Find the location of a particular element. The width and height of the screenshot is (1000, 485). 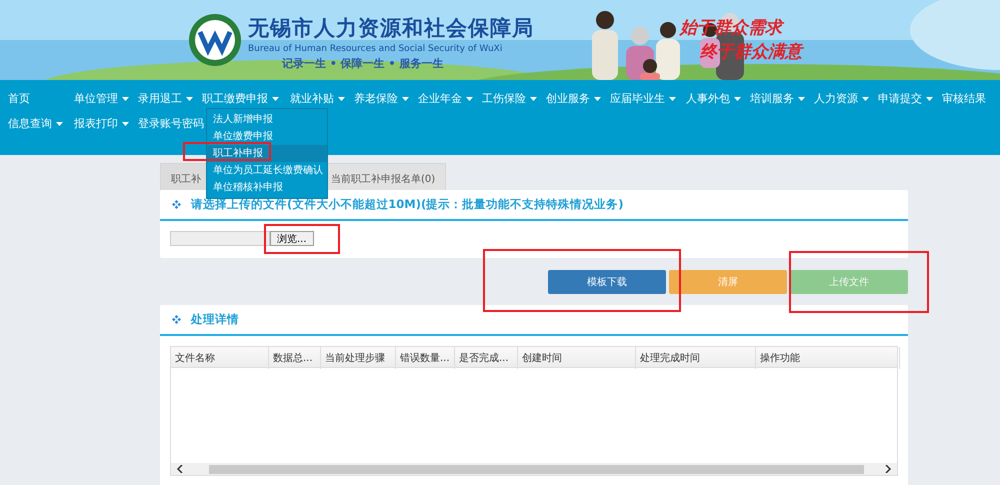

nav-item: 创业服务 is located at coordinates (578, 98).